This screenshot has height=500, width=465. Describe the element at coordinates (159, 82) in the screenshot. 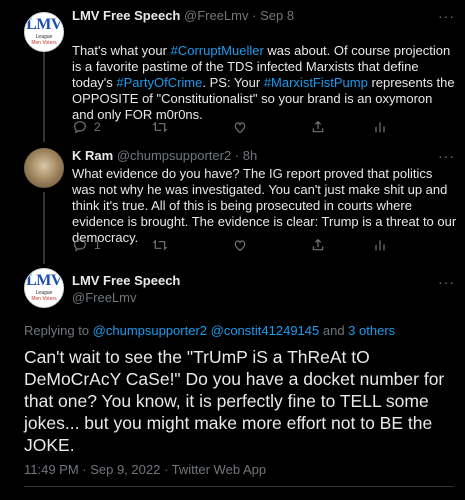

I see `hashtag-link: #PartyOfCrime` at that location.